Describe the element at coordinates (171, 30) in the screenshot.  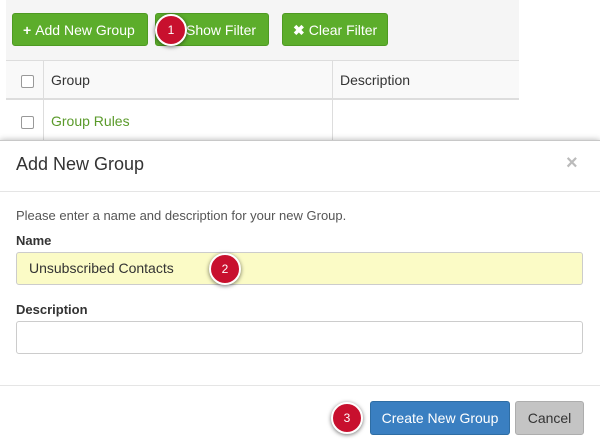
I see `step-1-callout: 1` at that location.